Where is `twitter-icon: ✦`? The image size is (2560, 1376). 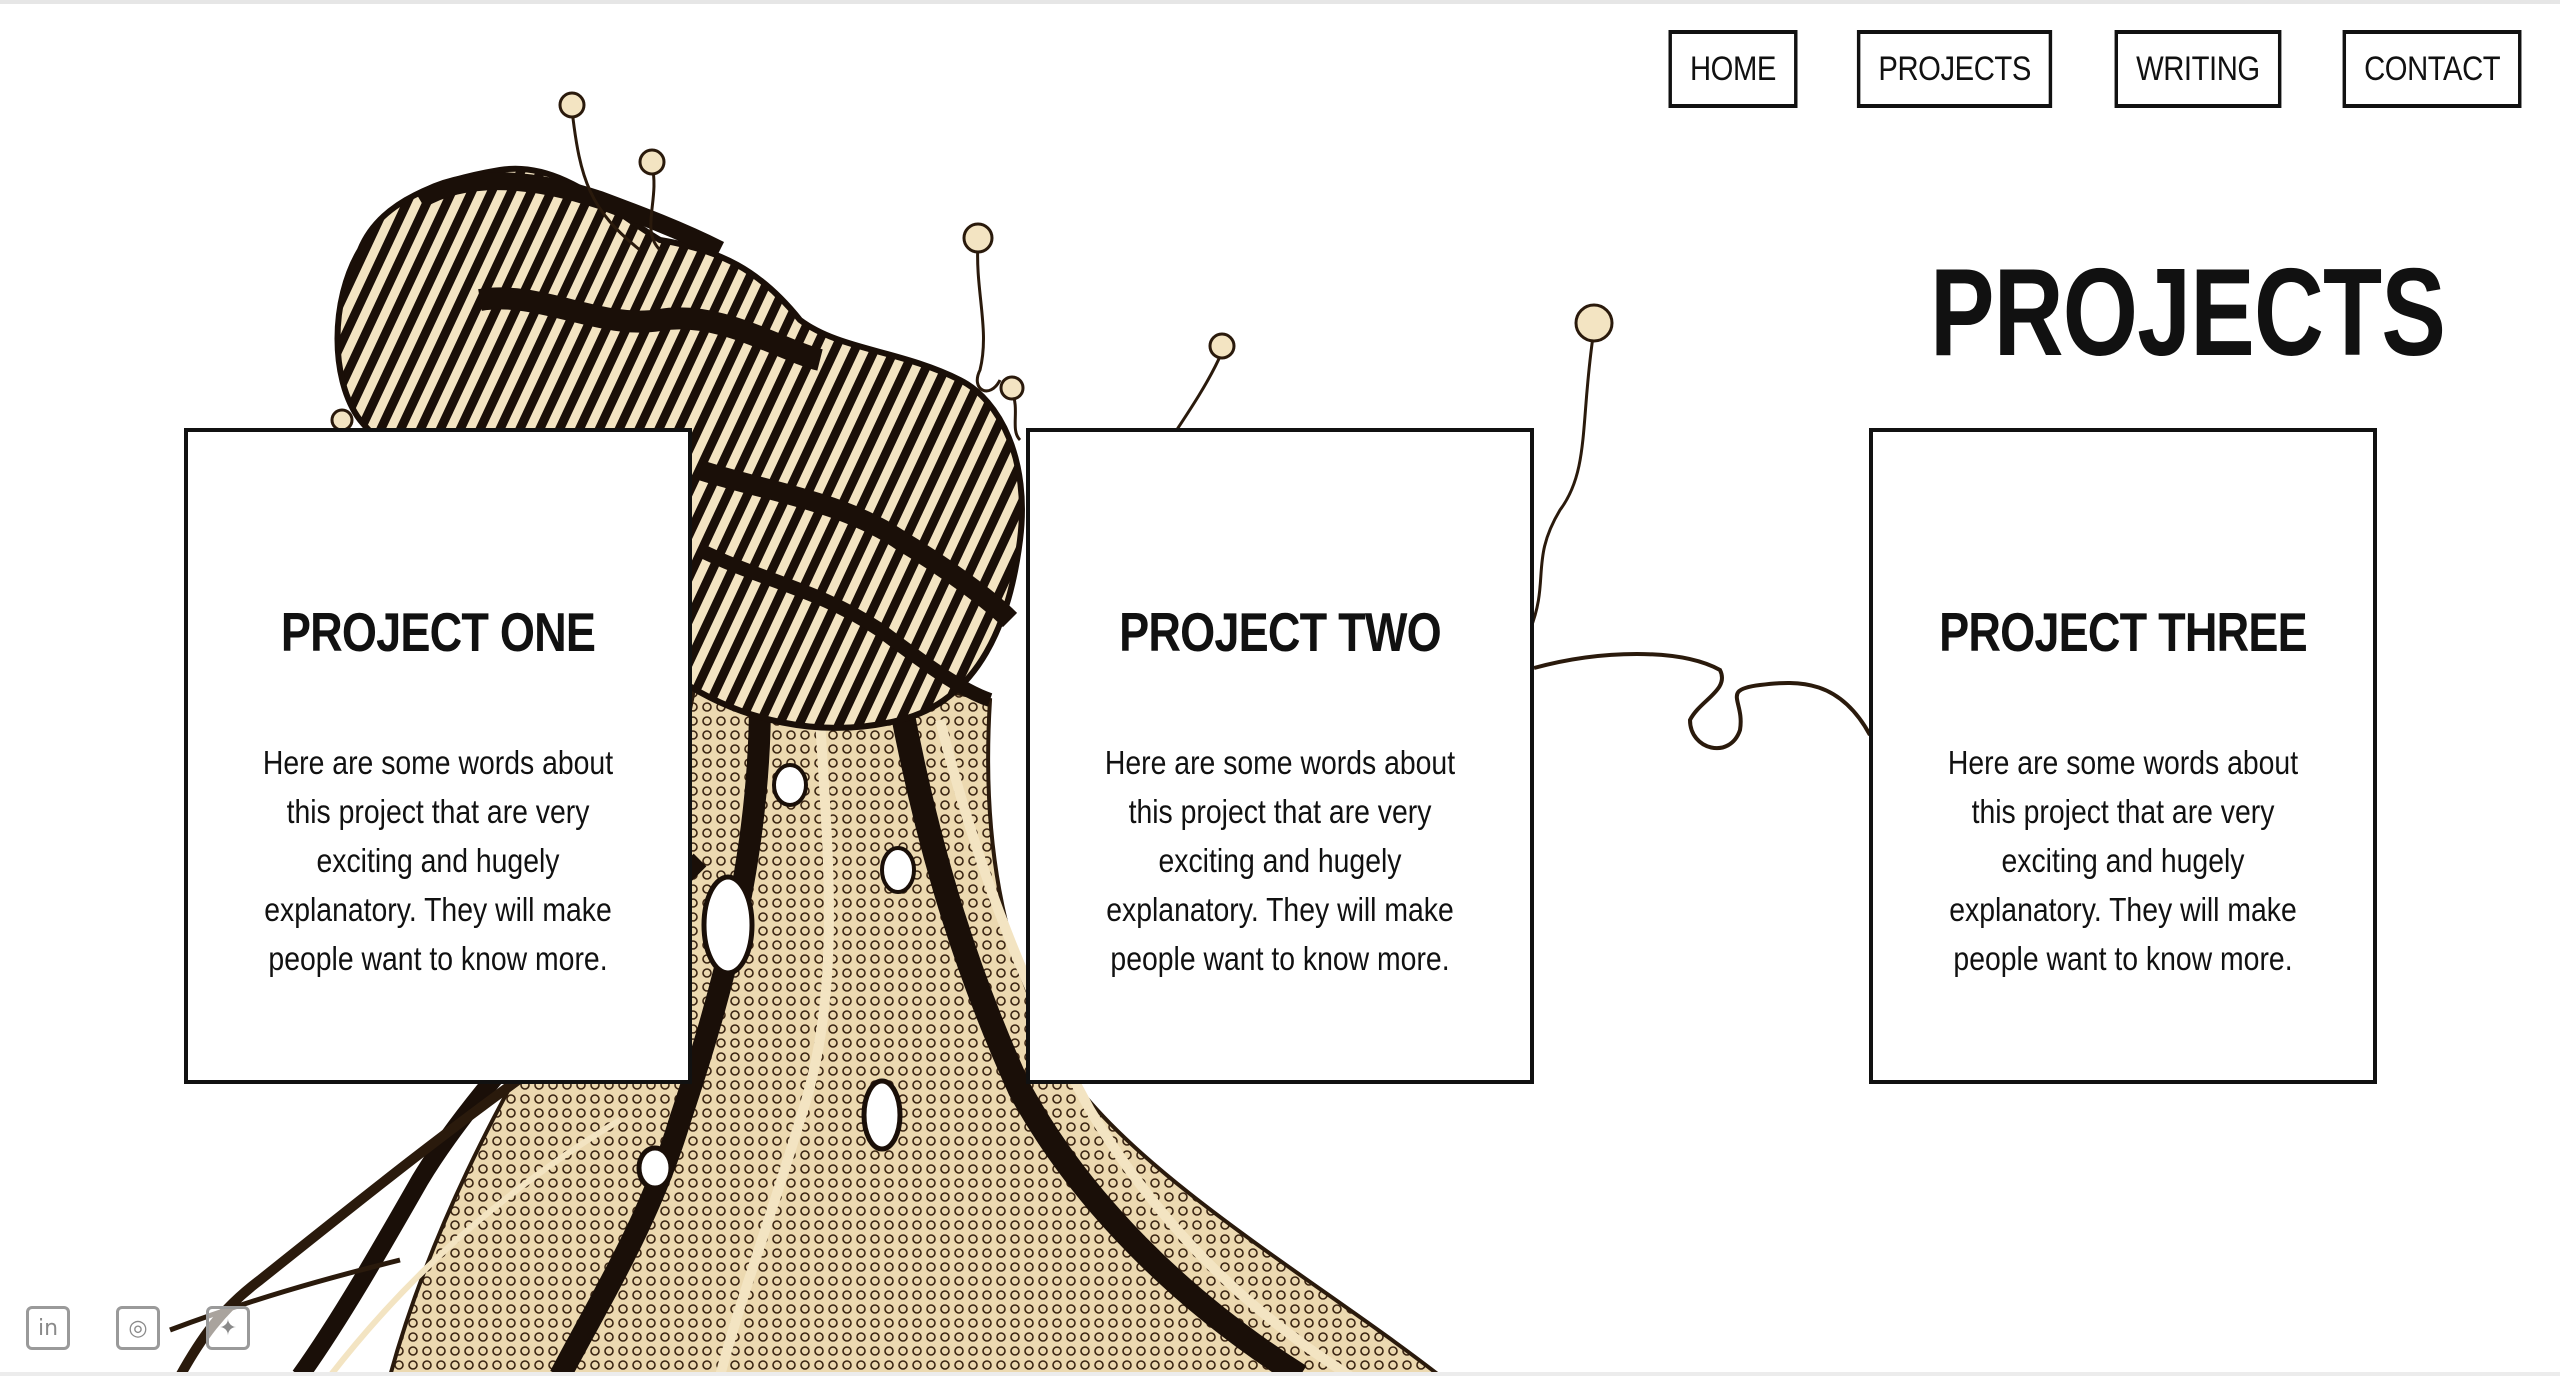
twitter-icon: ✦ is located at coordinates (228, 1328).